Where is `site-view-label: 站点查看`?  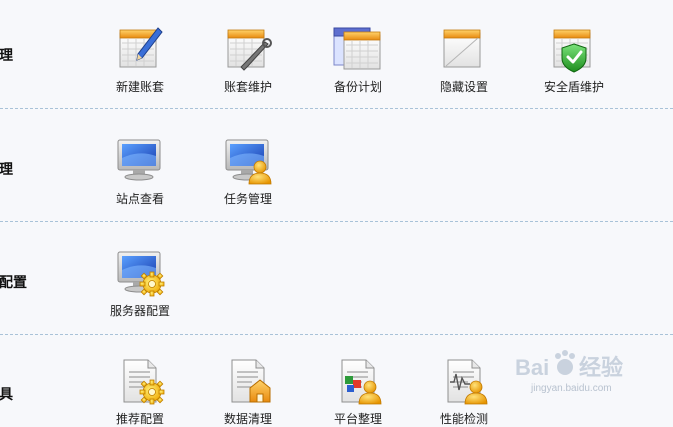 site-view-label: 站点查看 is located at coordinates (139, 199).